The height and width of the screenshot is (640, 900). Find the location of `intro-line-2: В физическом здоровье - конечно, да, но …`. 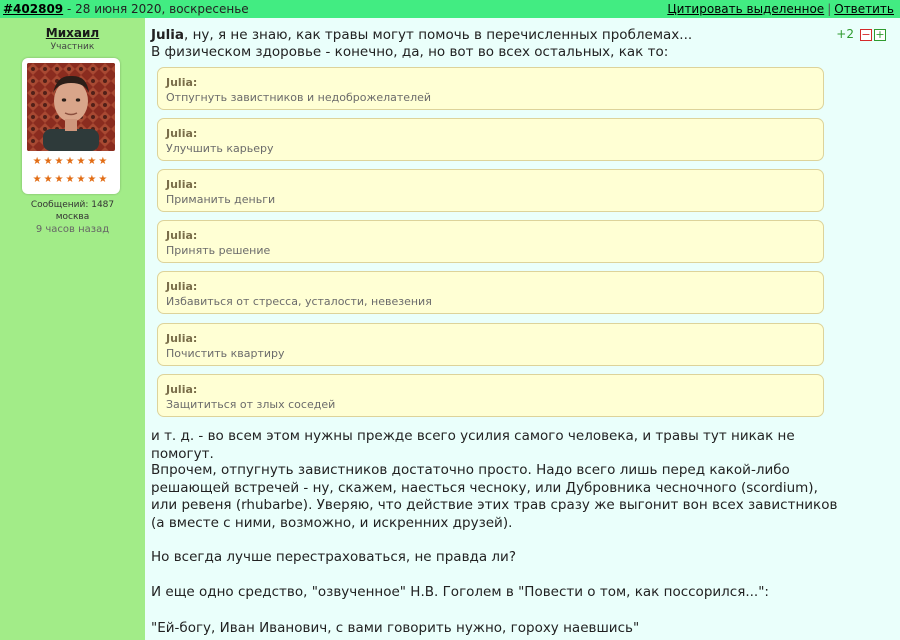

intro-line-2: В физическом здоровье - конечно, да, но … is located at coordinates (410, 52).